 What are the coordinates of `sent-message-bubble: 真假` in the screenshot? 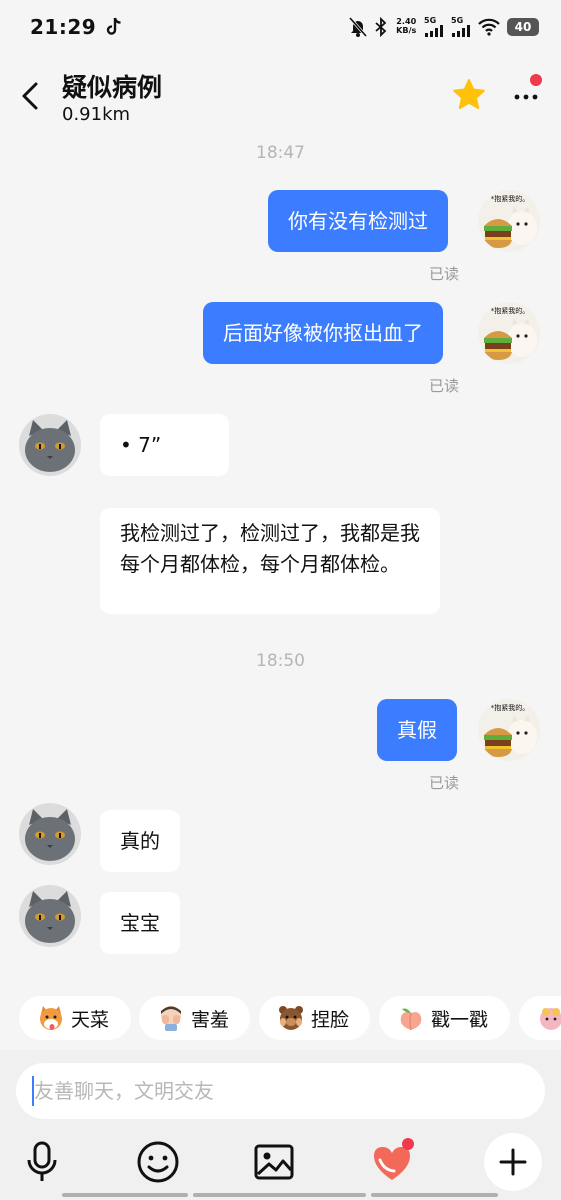 It's located at (417, 730).